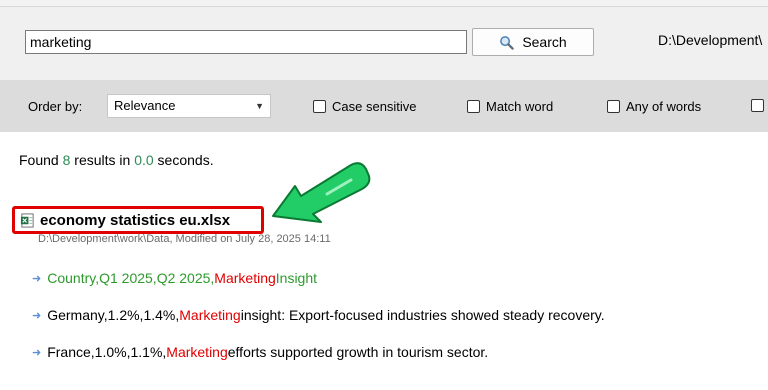 The image size is (768, 390). I want to click on path-field: D:\Development\, so click(710, 40).